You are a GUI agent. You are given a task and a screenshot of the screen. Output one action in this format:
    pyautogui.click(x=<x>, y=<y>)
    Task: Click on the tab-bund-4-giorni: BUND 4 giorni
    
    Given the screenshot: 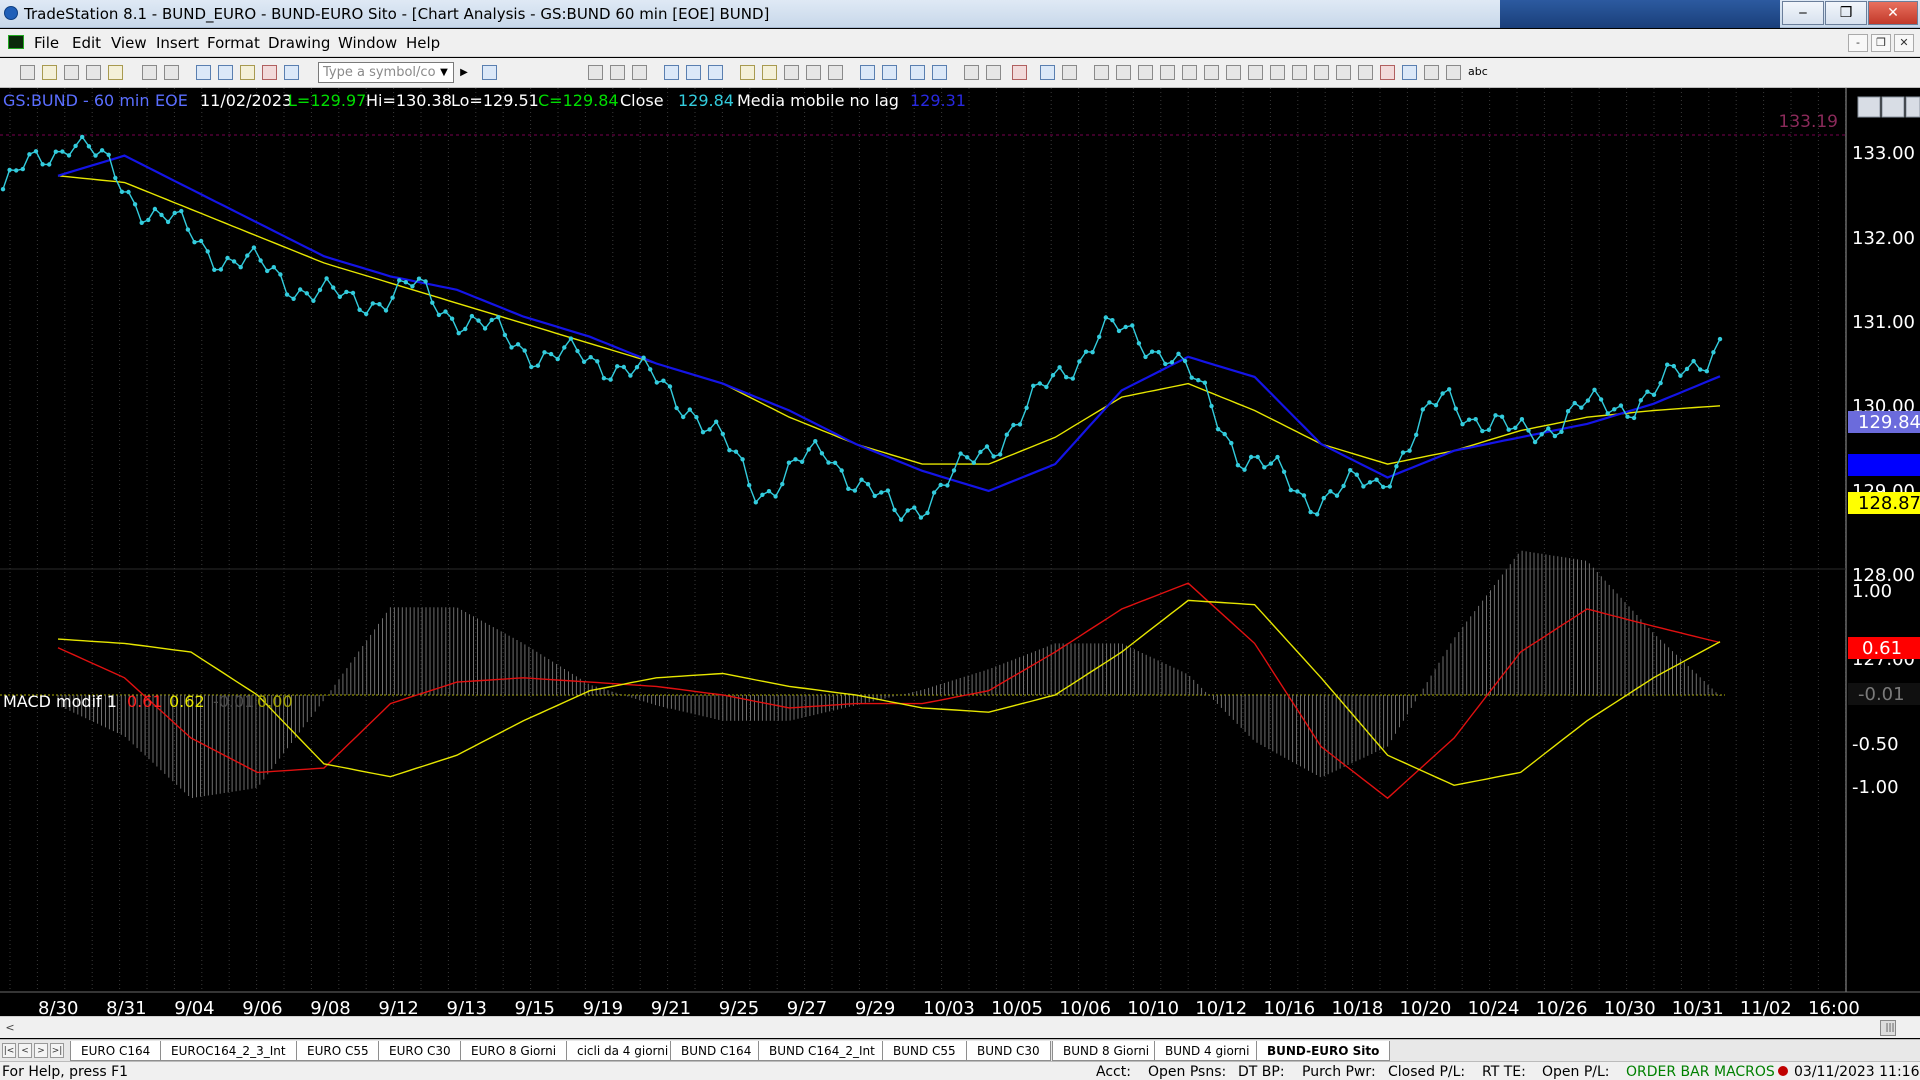 What is the action you would take?
    pyautogui.click(x=1207, y=1051)
    